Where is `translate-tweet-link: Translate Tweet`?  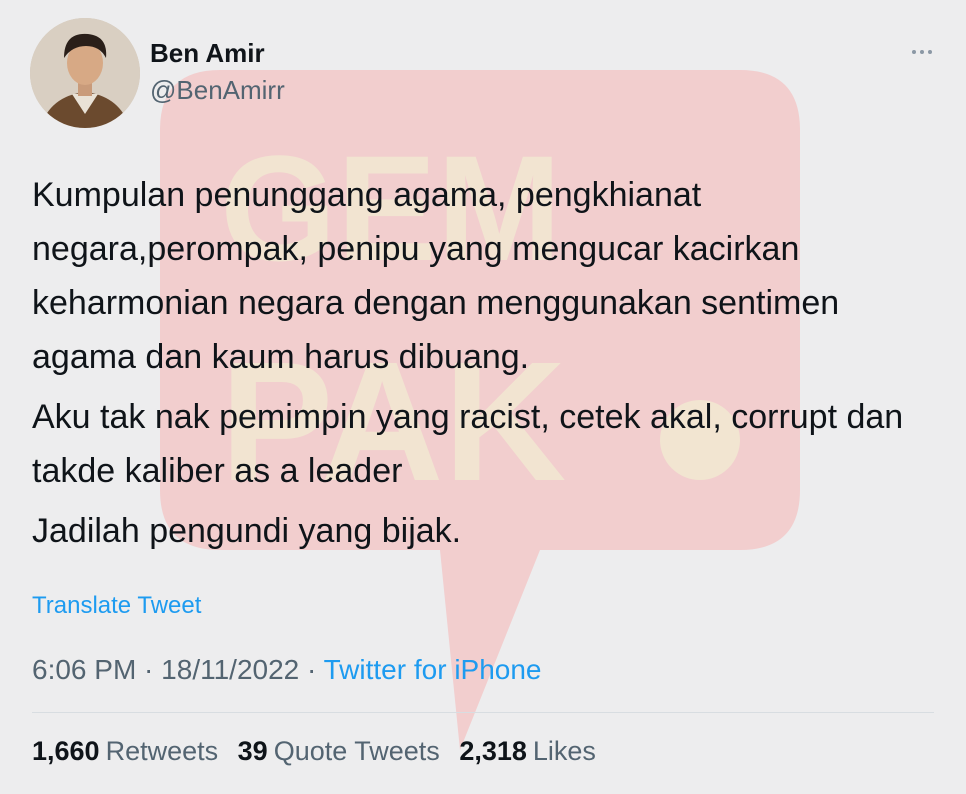
translate-tweet-link: Translate Tweet is located at coordinates (116, 606).